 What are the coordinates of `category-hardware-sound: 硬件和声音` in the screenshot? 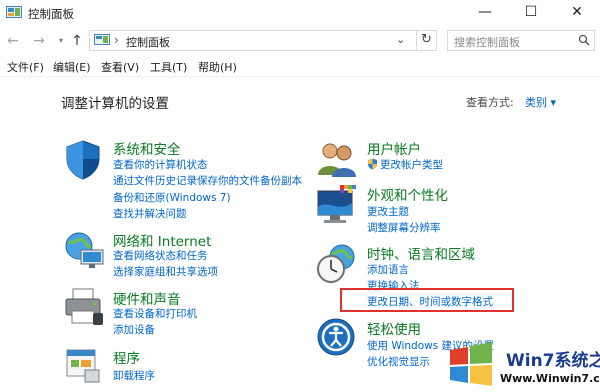 It's located at (147, 298).